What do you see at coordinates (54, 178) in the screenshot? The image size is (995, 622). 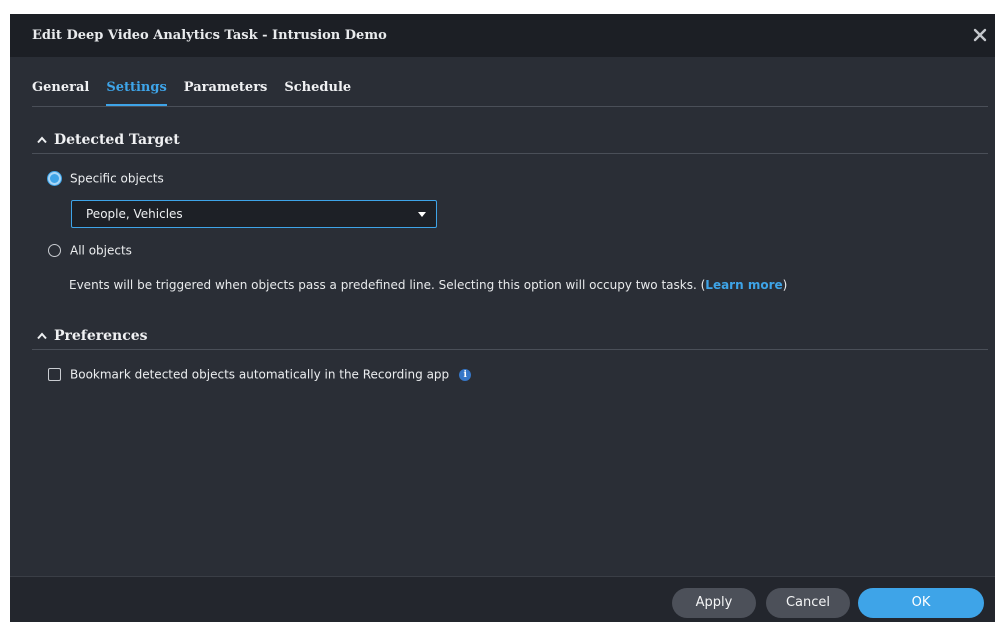 I see `specific-objects-radio` at bounding box center [54, 178].